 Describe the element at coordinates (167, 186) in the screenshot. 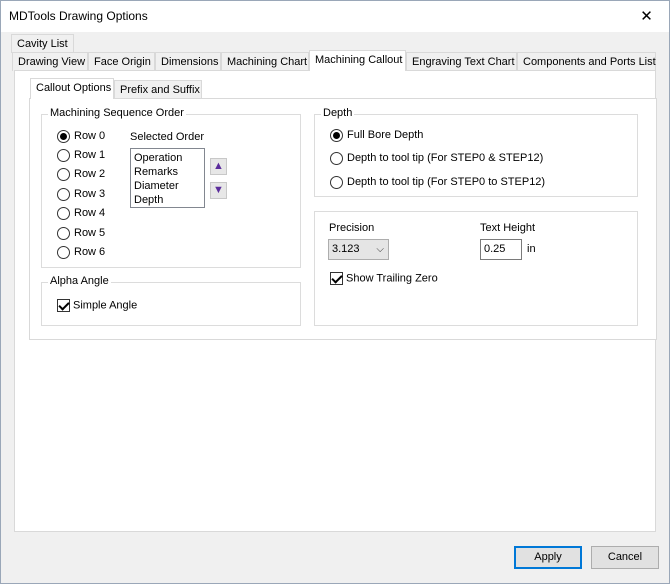

I see `list-item: Diameter` at that location.